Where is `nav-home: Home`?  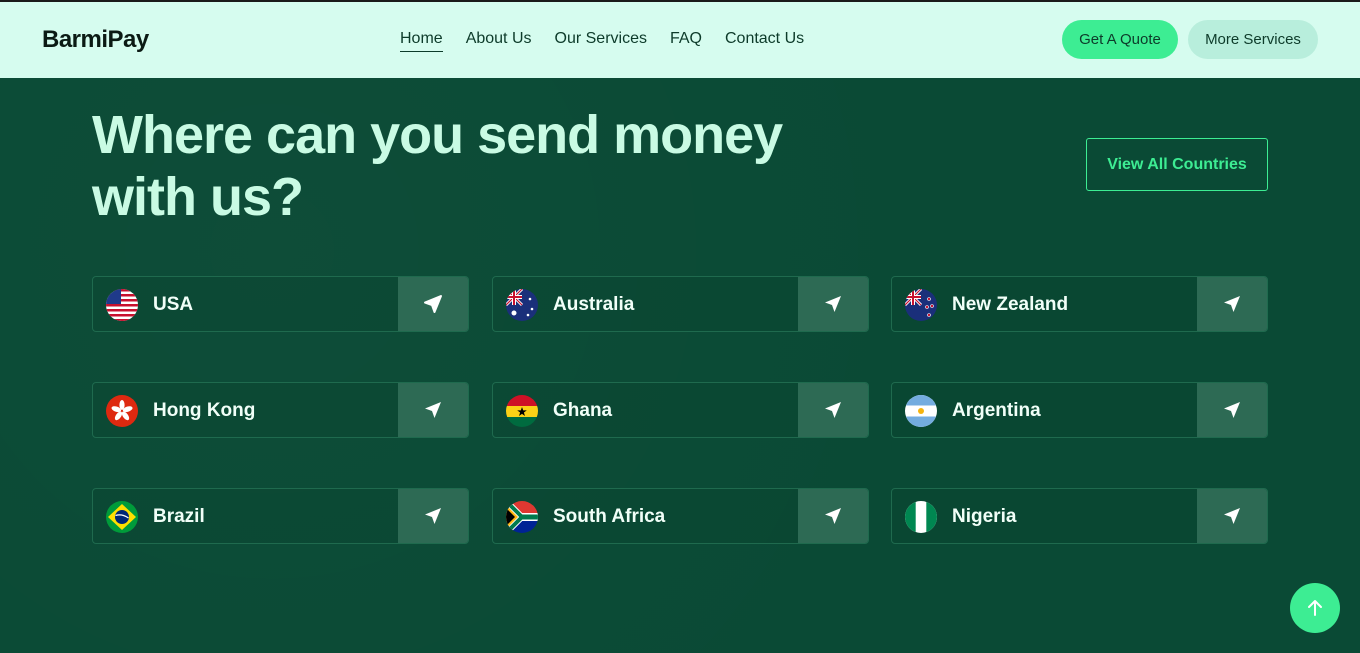
nav-home: Home is located at coordinates (421, 41).